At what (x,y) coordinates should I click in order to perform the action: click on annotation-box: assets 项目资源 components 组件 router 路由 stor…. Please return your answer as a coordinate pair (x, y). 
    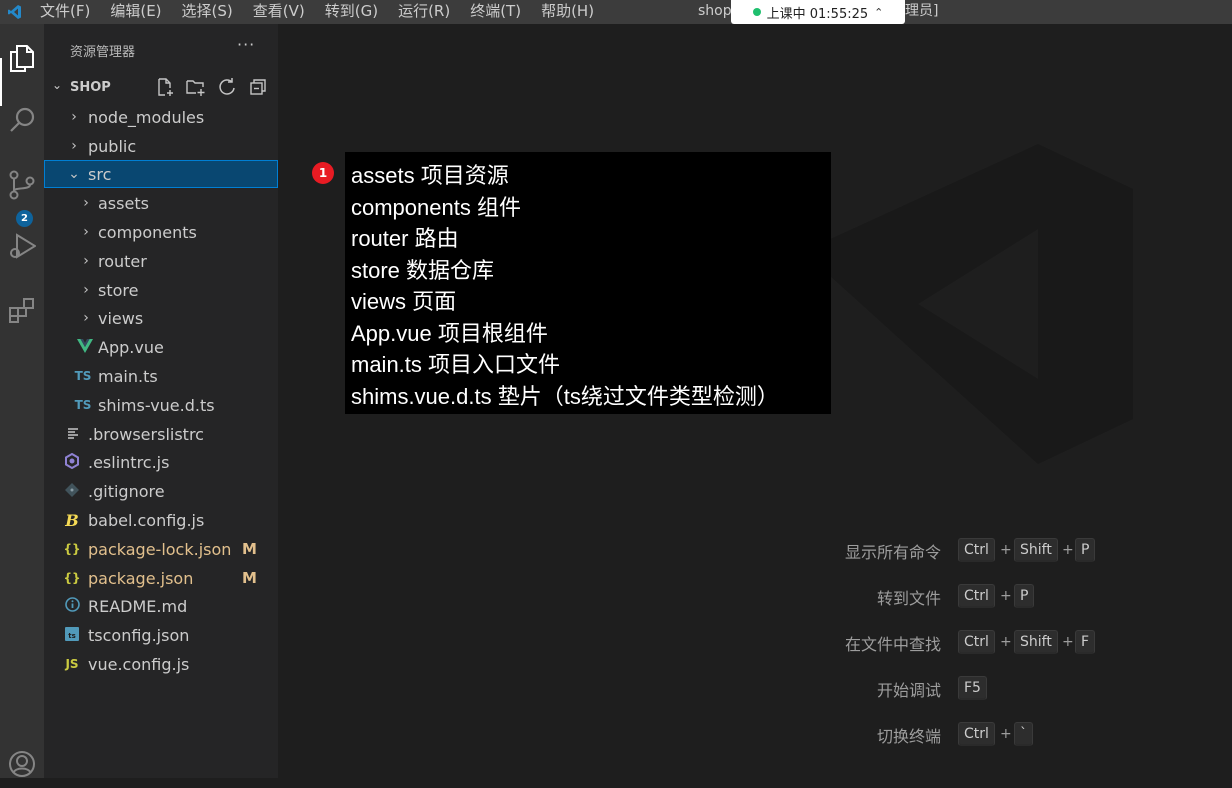
    Looking at the image, I should click on (588, 283).